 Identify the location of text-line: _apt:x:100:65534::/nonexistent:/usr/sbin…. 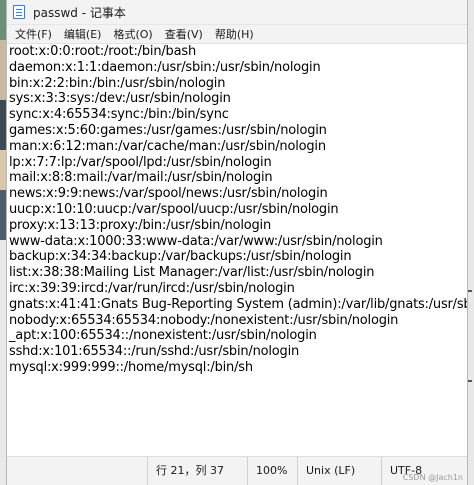
(163, 336).